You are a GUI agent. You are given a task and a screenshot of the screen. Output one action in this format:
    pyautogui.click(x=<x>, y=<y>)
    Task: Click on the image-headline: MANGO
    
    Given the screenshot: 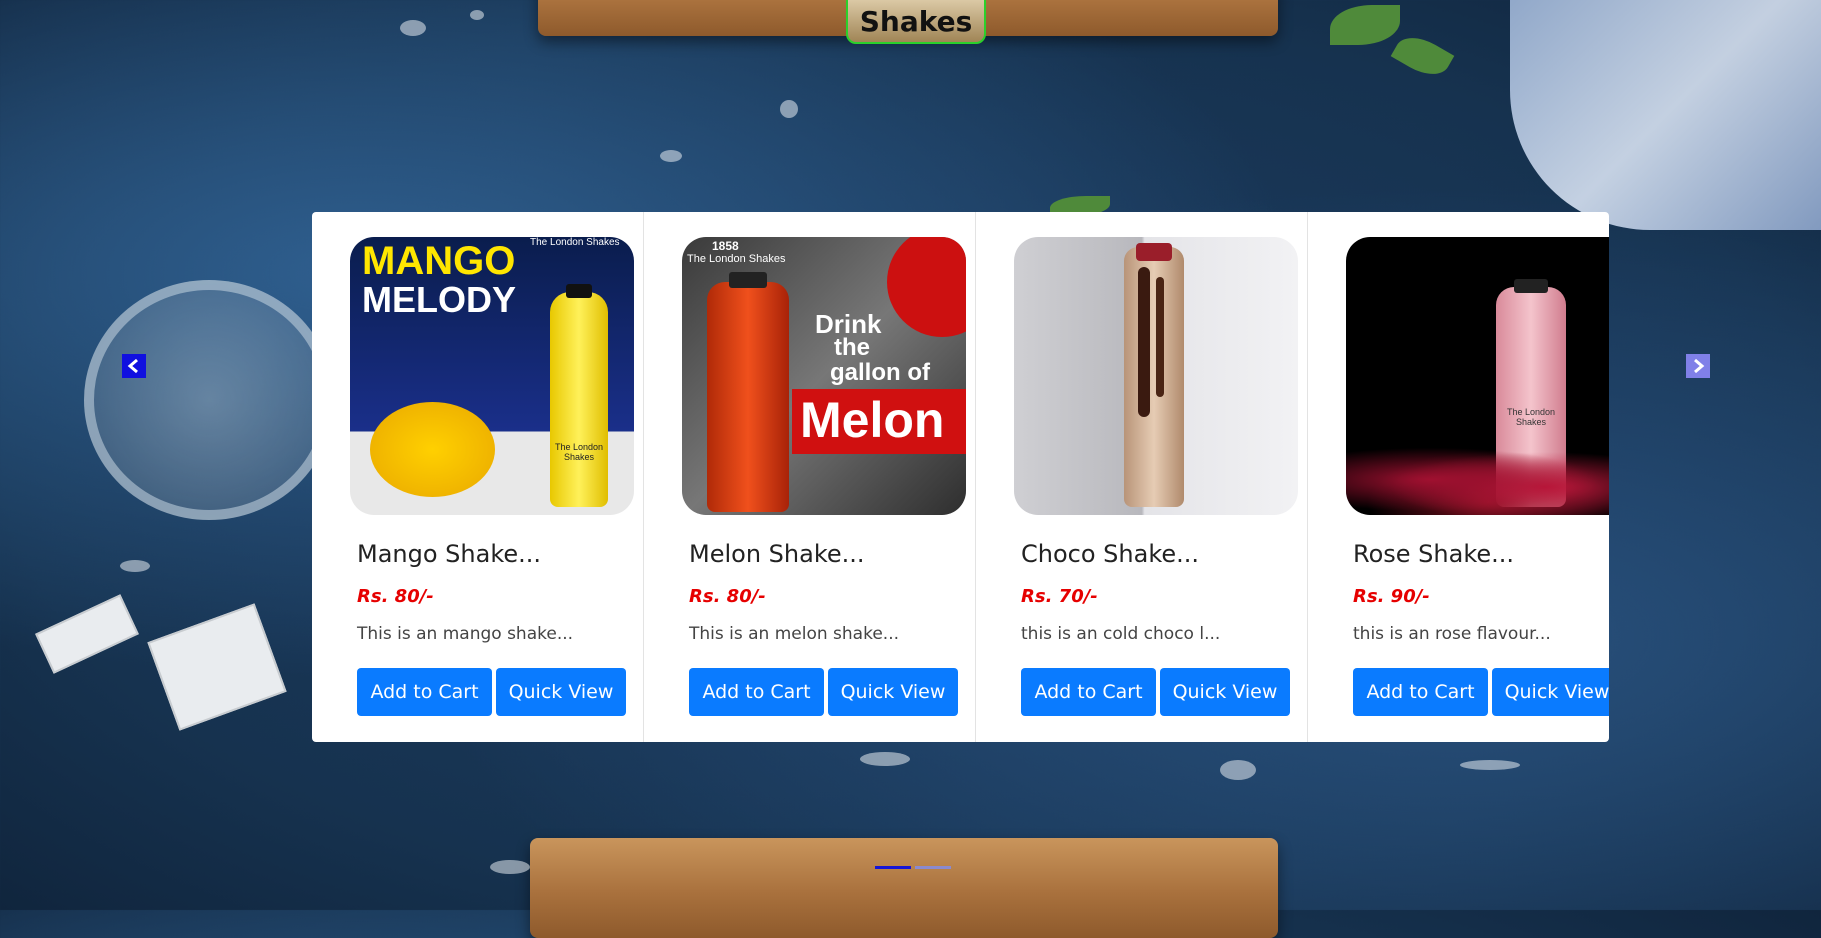 What is the action you would take?
    pyautogui.click(x=439, y=261)
    